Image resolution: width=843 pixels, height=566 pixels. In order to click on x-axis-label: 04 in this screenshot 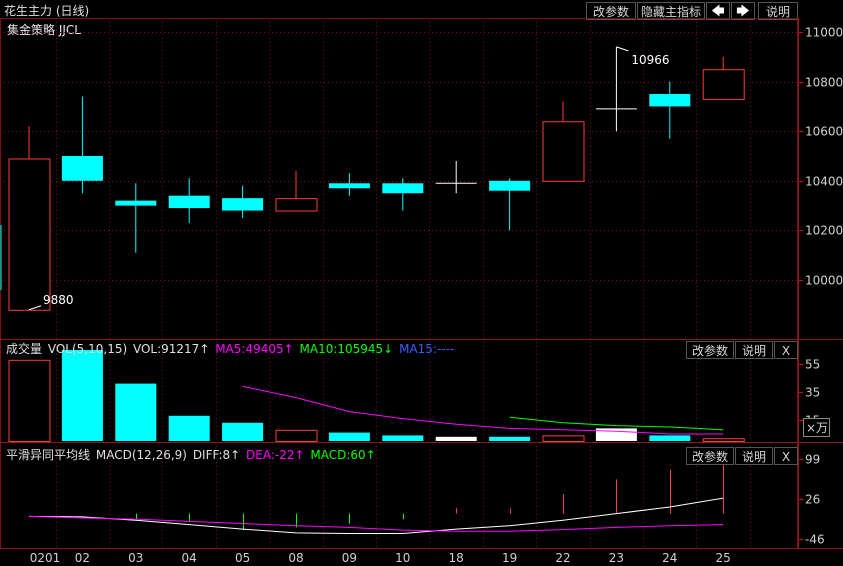, I will do `click(189, 558)`.